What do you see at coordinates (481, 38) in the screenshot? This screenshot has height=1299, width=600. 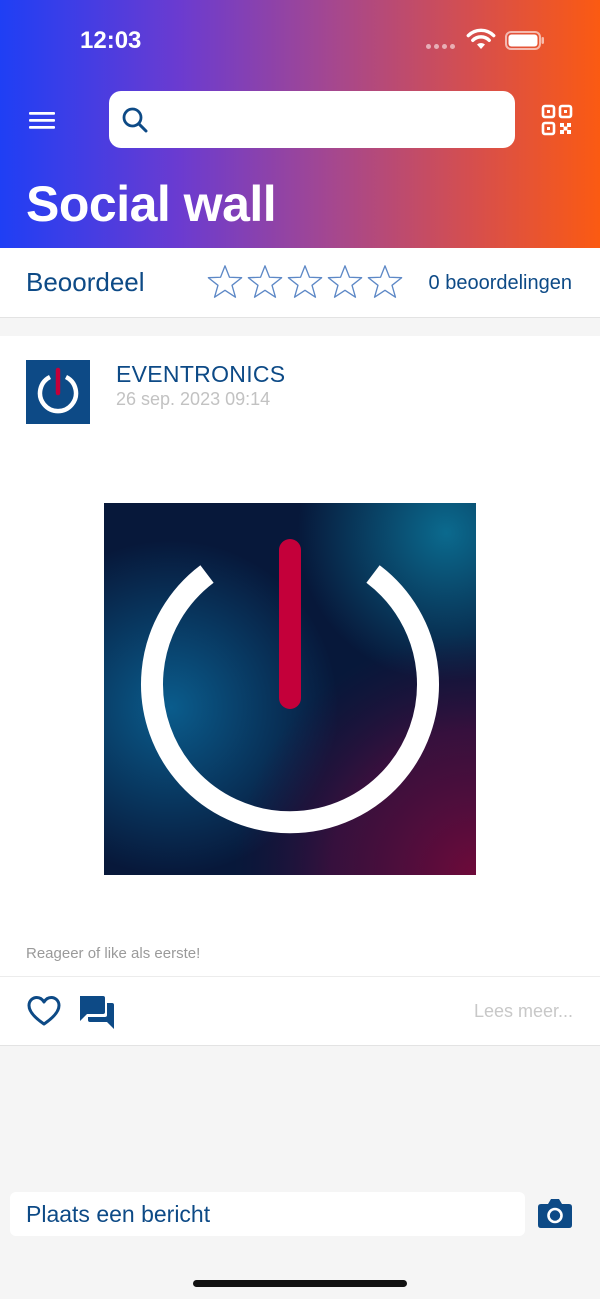 I see `wifi-icon` at bounding box center [481, 38].